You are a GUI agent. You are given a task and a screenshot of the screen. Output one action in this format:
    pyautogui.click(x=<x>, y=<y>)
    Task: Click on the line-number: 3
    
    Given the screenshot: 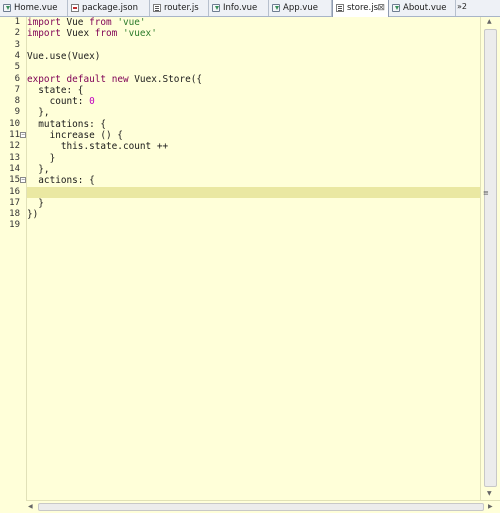 What is the action you would take?
    pyautogui.click(x=17, y=44)
    